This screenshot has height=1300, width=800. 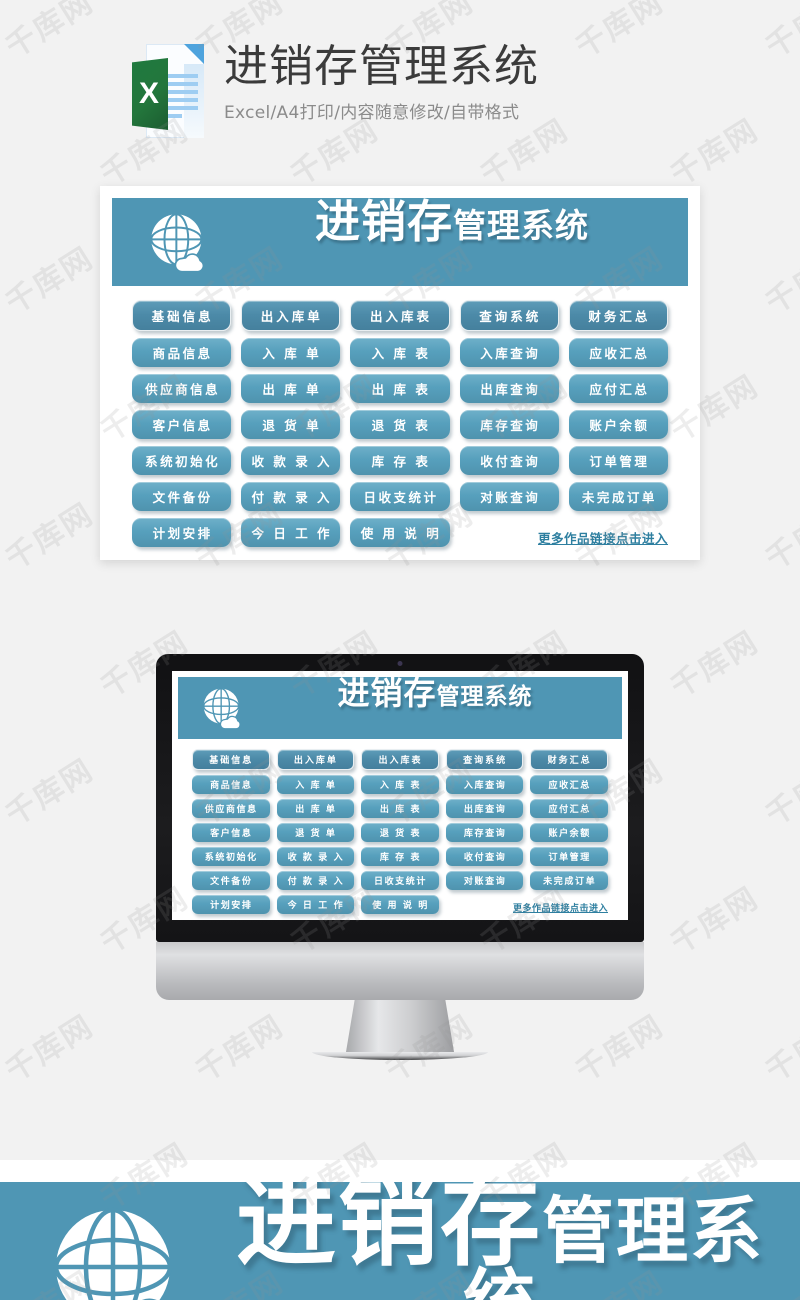 I want to click on menu-item-system-init: 系统初始化, so click(x=182, y=460).